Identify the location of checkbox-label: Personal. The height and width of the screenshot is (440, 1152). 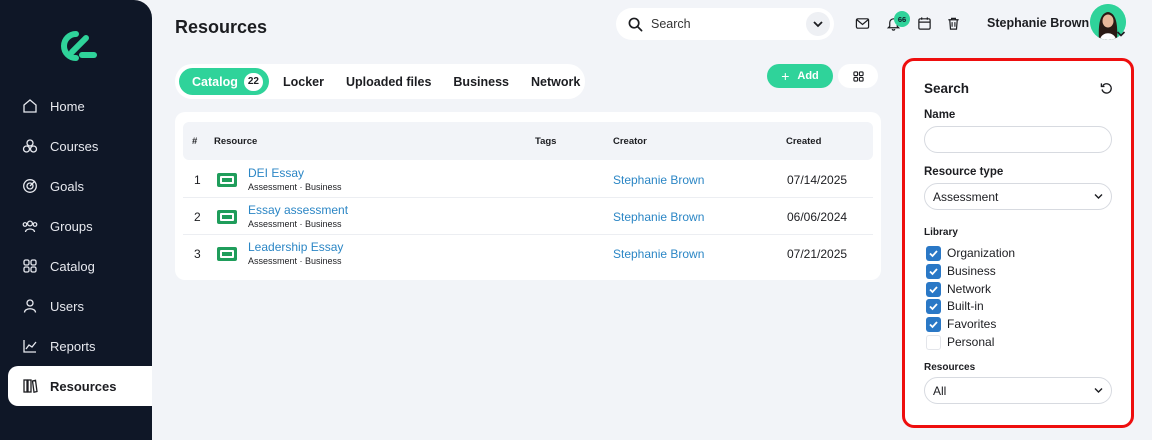
(971, 342).